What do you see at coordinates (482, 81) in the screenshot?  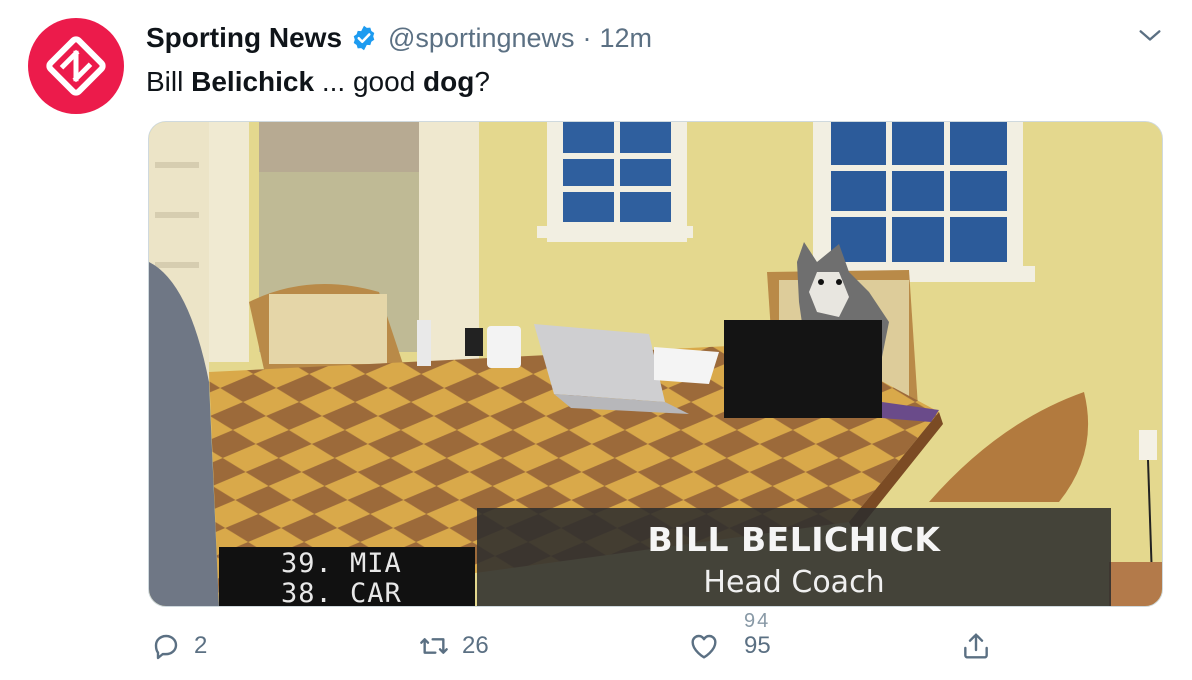 I see `tweet-text-part: ?` at bounding box center [482, 81].